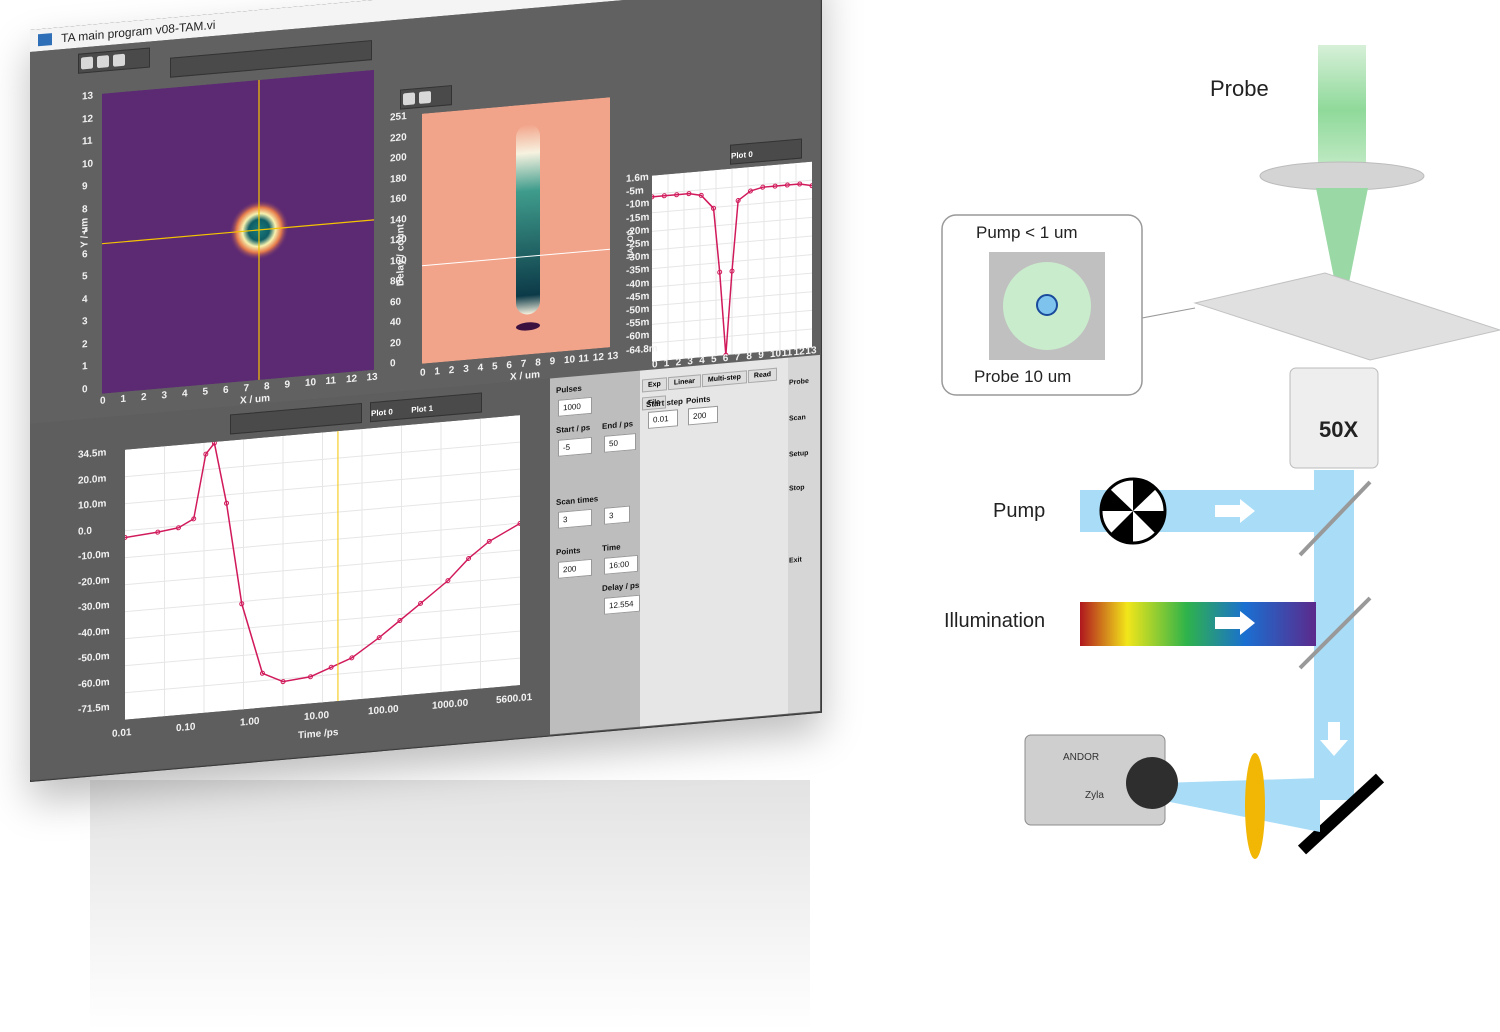 The width and height of the screenshot is (1500, 1032). I want to click on tick-label: 11, so click(87, 141).